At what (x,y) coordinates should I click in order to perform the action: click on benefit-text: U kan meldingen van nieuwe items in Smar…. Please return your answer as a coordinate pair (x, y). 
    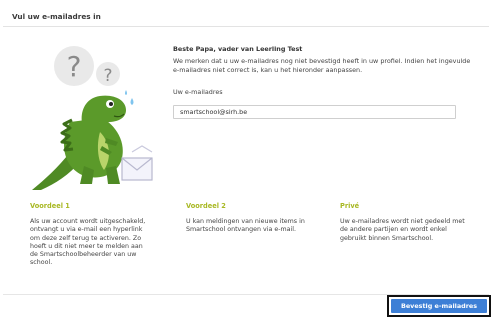
    Looking at the image, I should click on (245, 226).